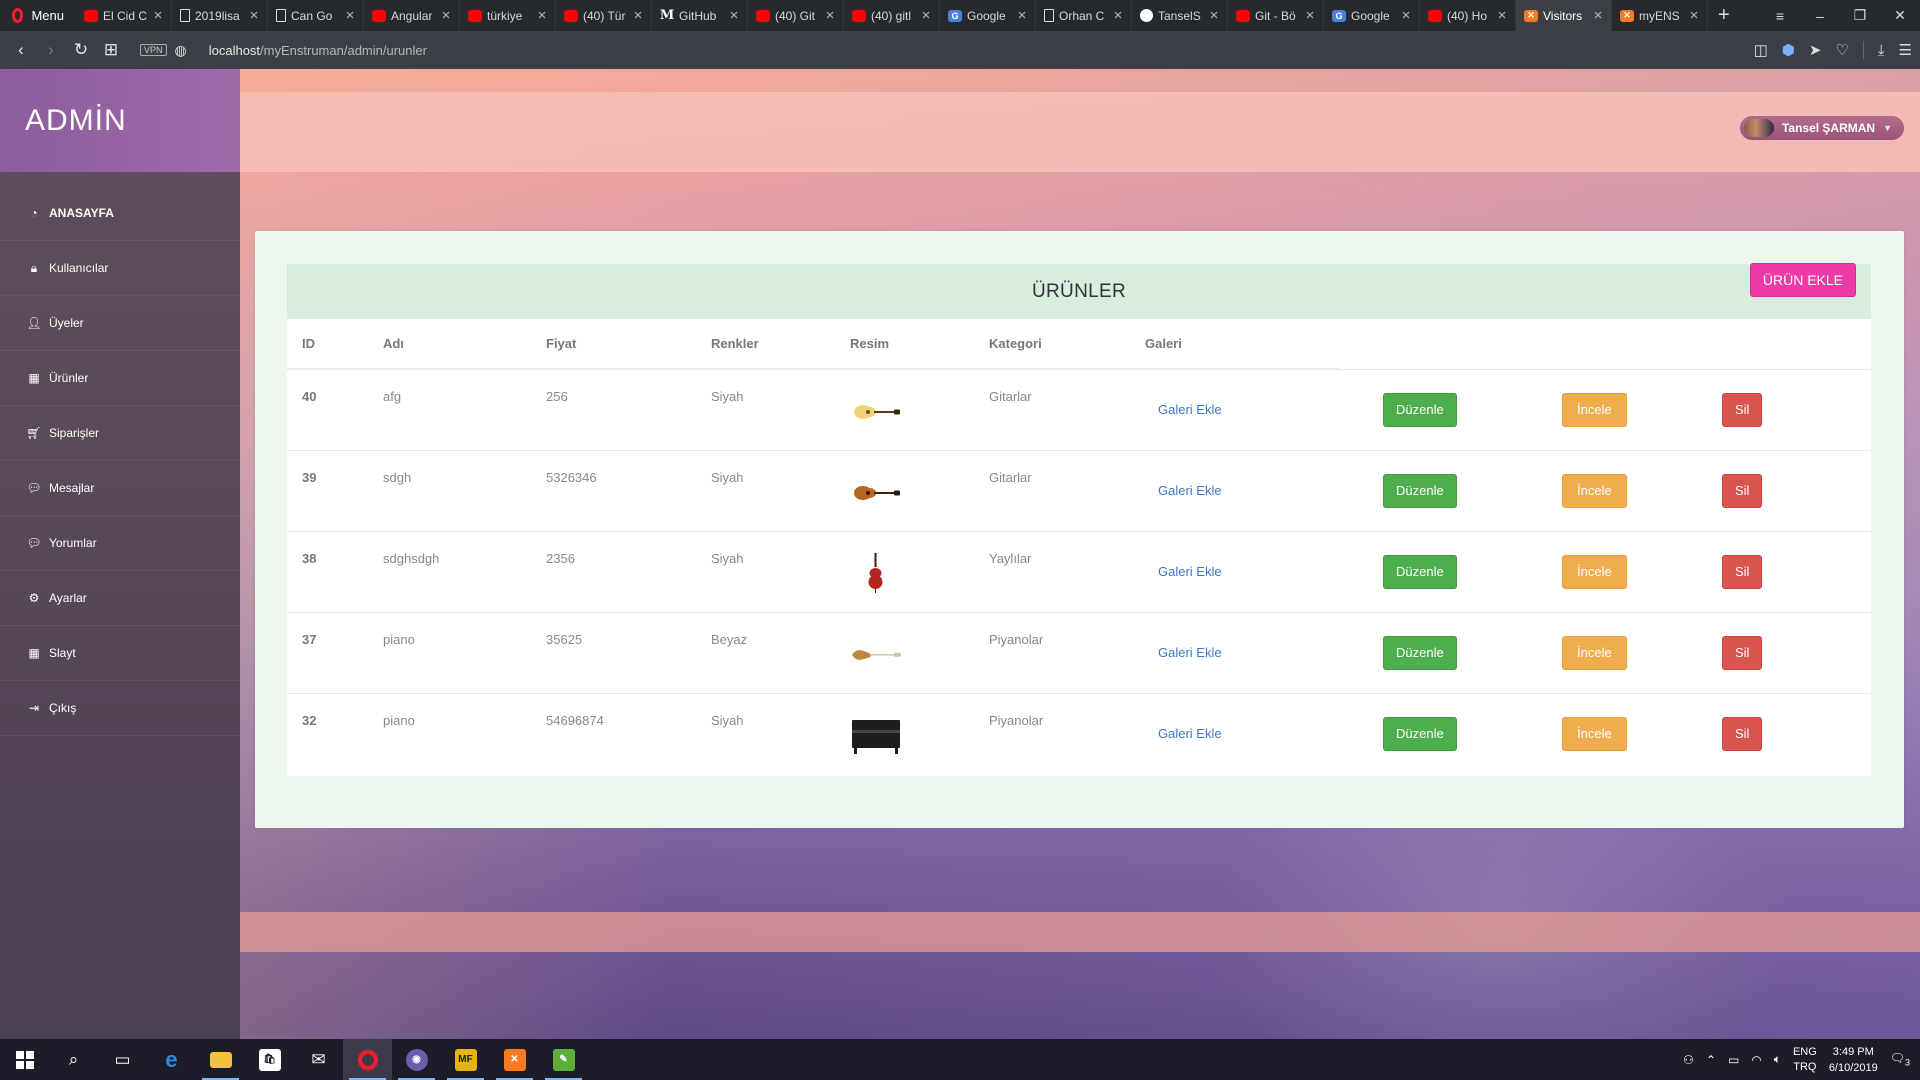  Describe the element at coordinates (73, 1059) in the screenshot. I see `search-icon: ⌕` at that location.